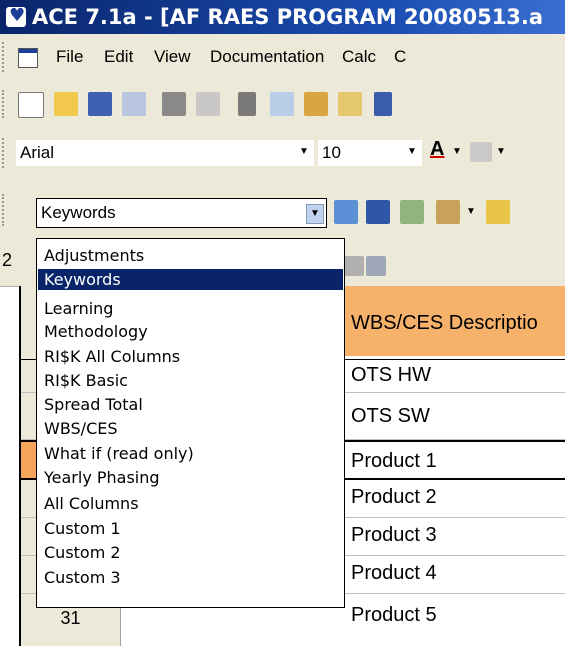 The width and height of the screenshot is (565, 646). What do you see at coordinates (412, 212) in the screenshot?
I see `calculator-icon` at bounding box center [412, 212].